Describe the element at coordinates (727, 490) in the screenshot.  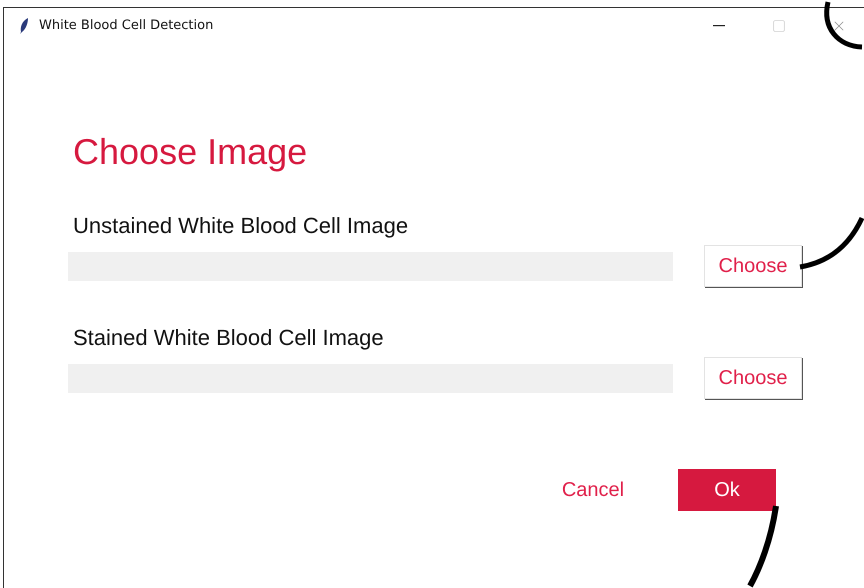
I see `ok-button: Ok` at that location.